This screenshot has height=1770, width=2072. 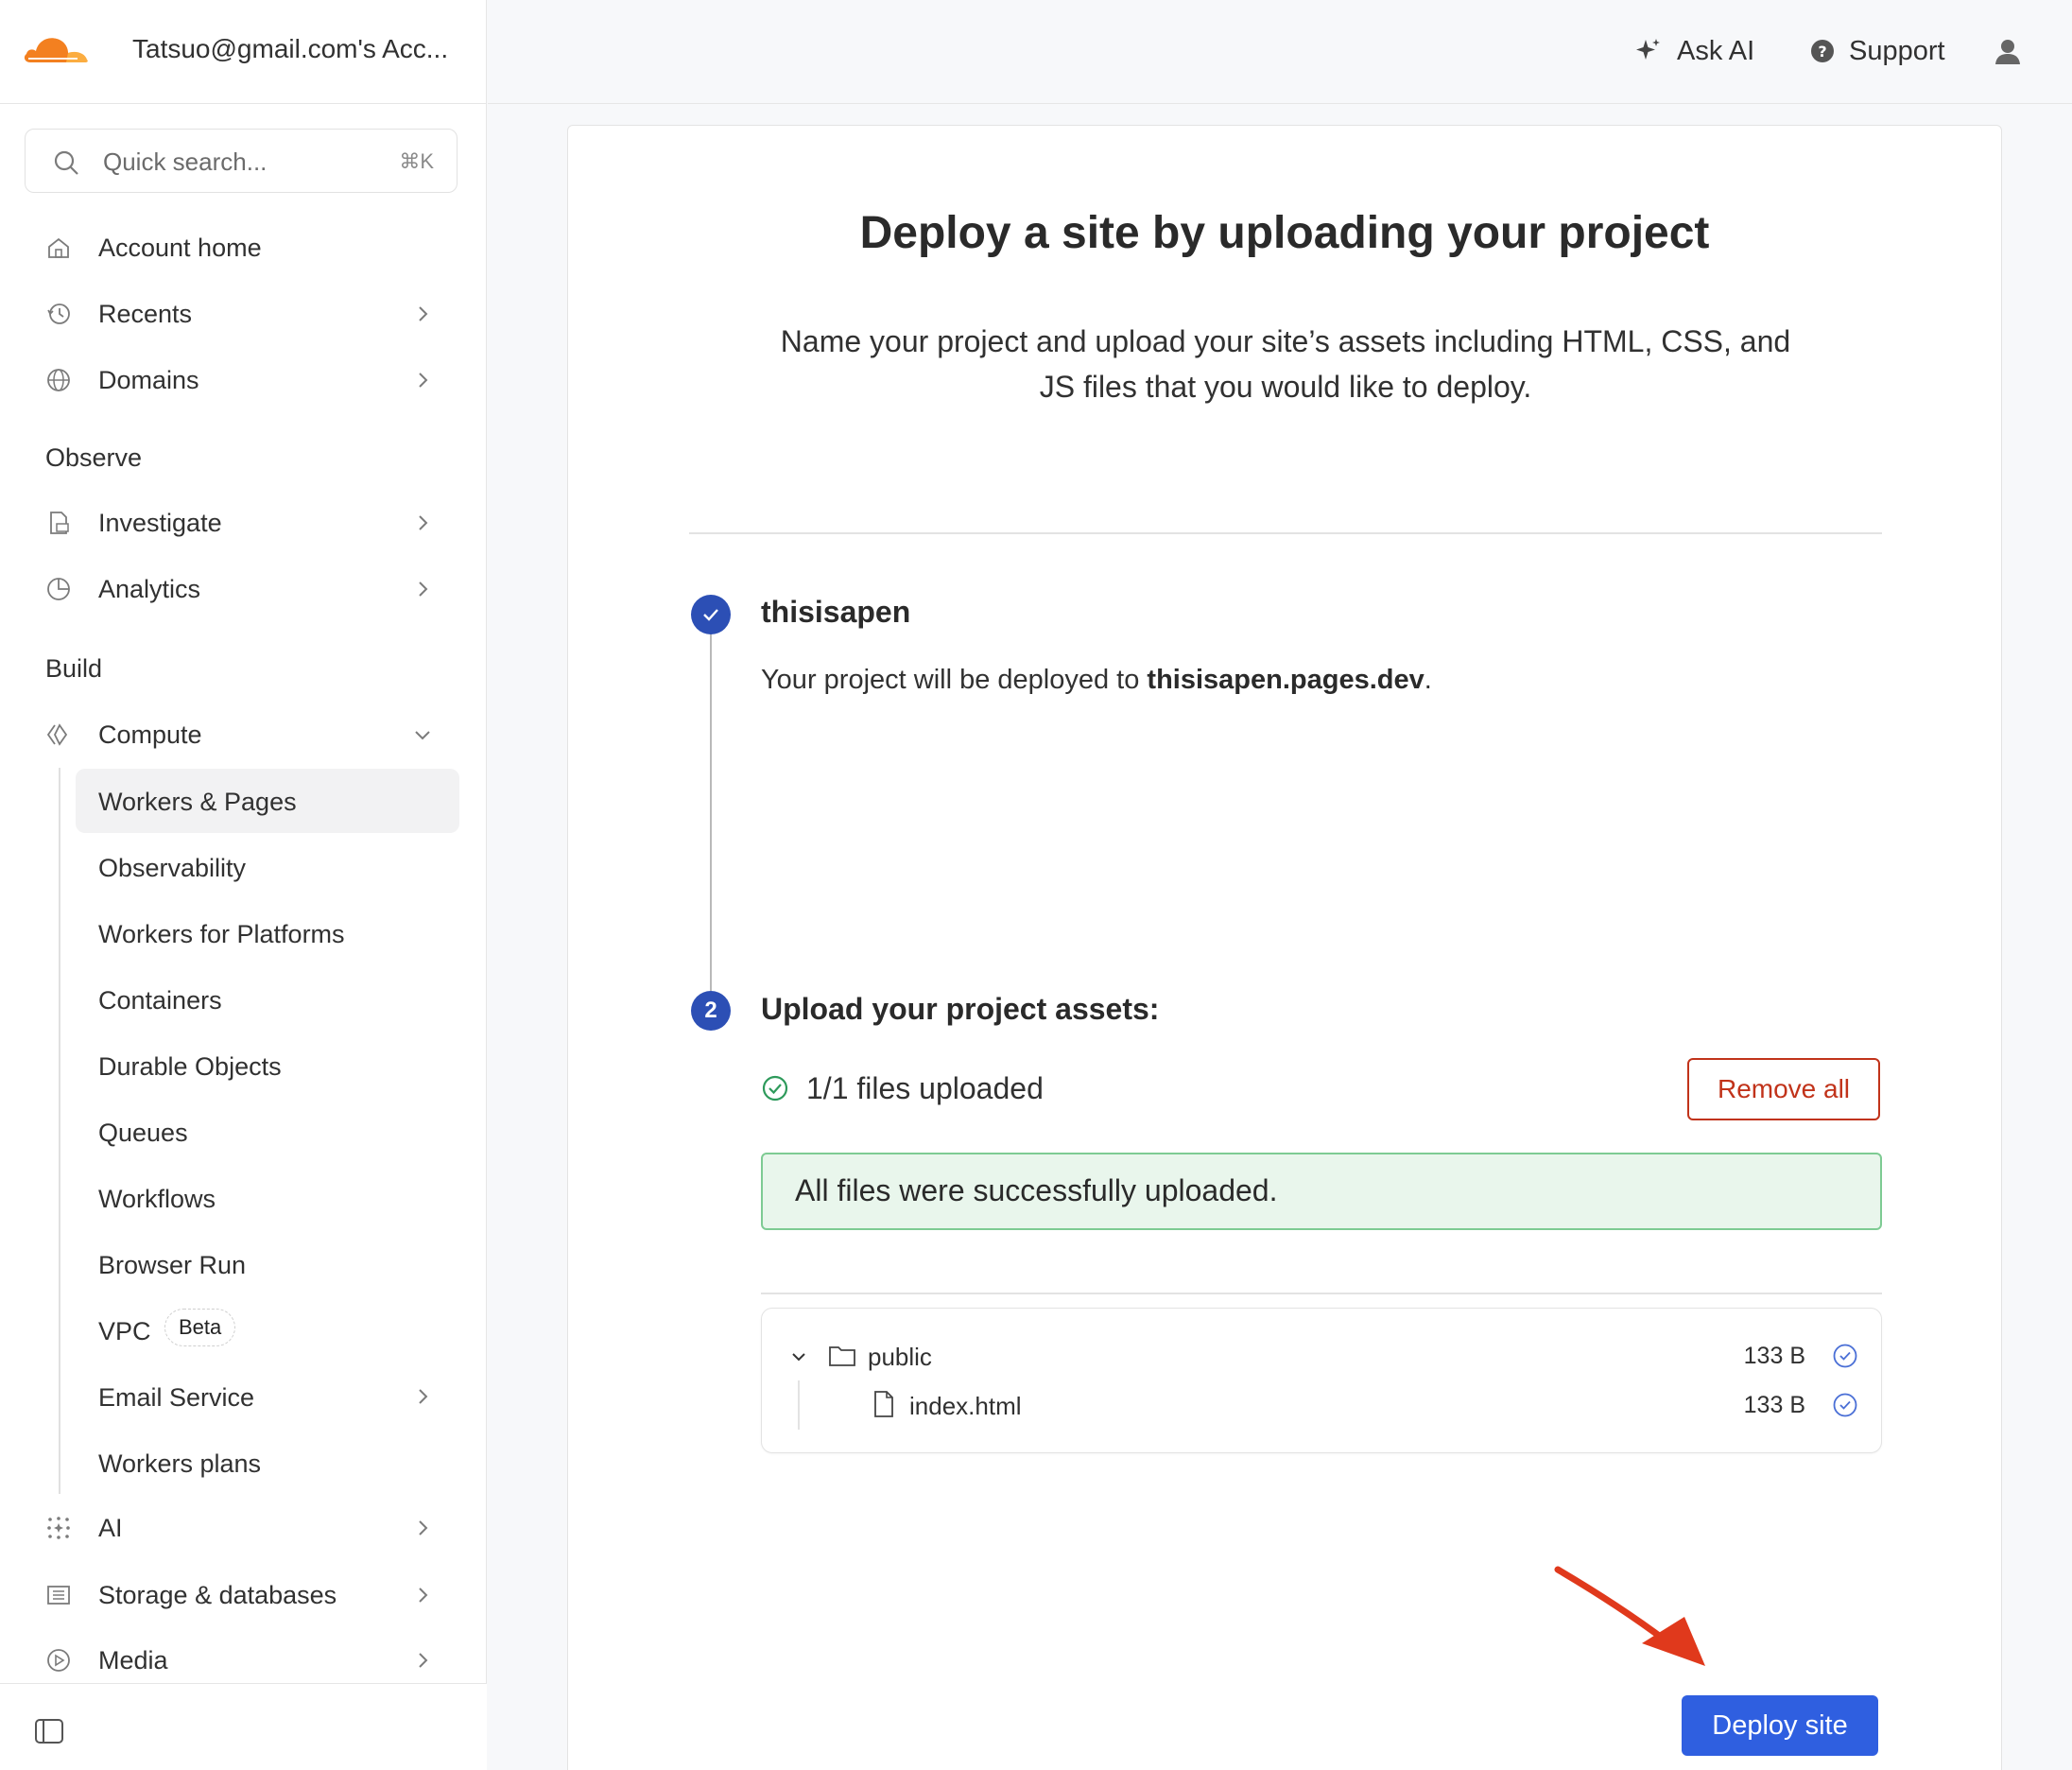 I want to click on sidebar-item-label: Workflows, so click(x=157, y=1199).